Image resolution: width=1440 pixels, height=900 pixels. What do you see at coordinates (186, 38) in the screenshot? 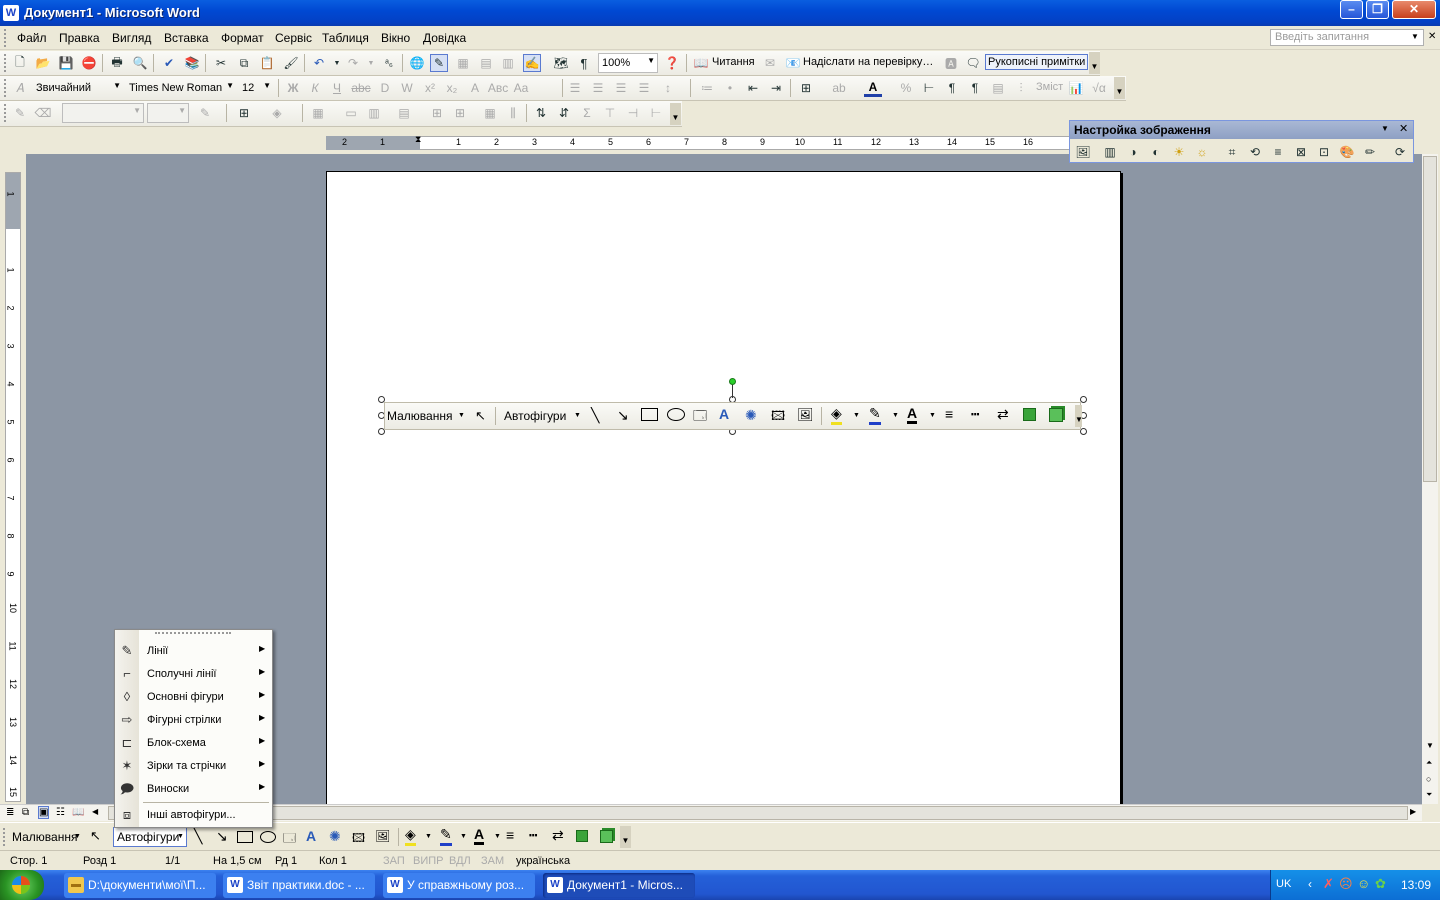
I see `menu-insert: Вставка` at bounding box center [186, 38].